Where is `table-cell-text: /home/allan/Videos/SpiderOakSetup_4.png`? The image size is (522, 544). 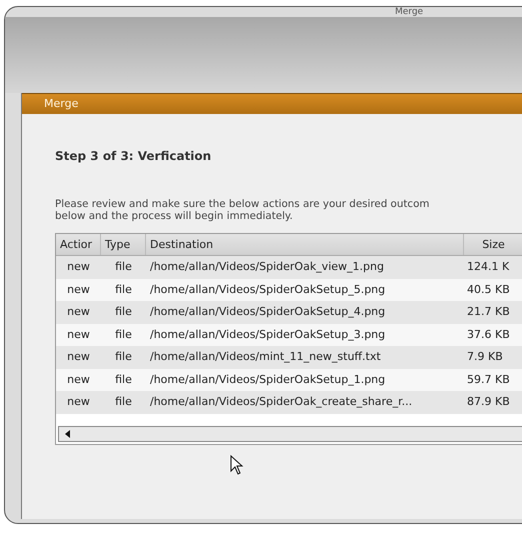
table-cell-text: /home/allan/Videos/SpiderOakSetup_4.png is located at coordinates (267, 312).